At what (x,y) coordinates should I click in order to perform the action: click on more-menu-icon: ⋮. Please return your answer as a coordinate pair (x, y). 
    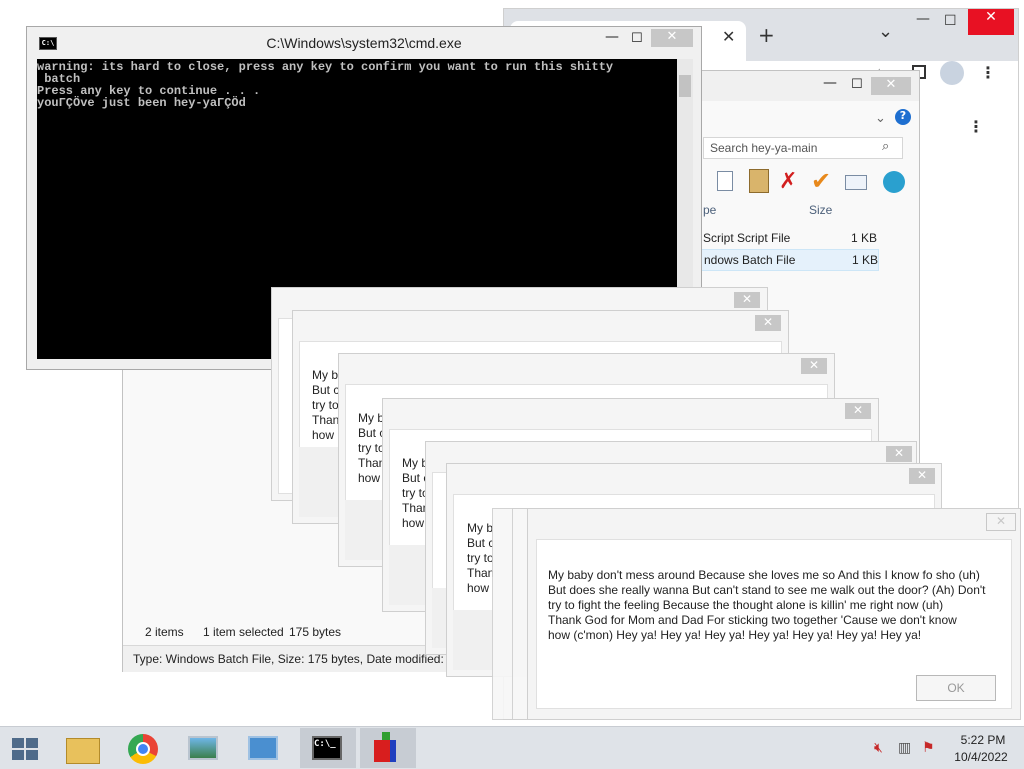
    Looking at the image, I should click on (988, 72).